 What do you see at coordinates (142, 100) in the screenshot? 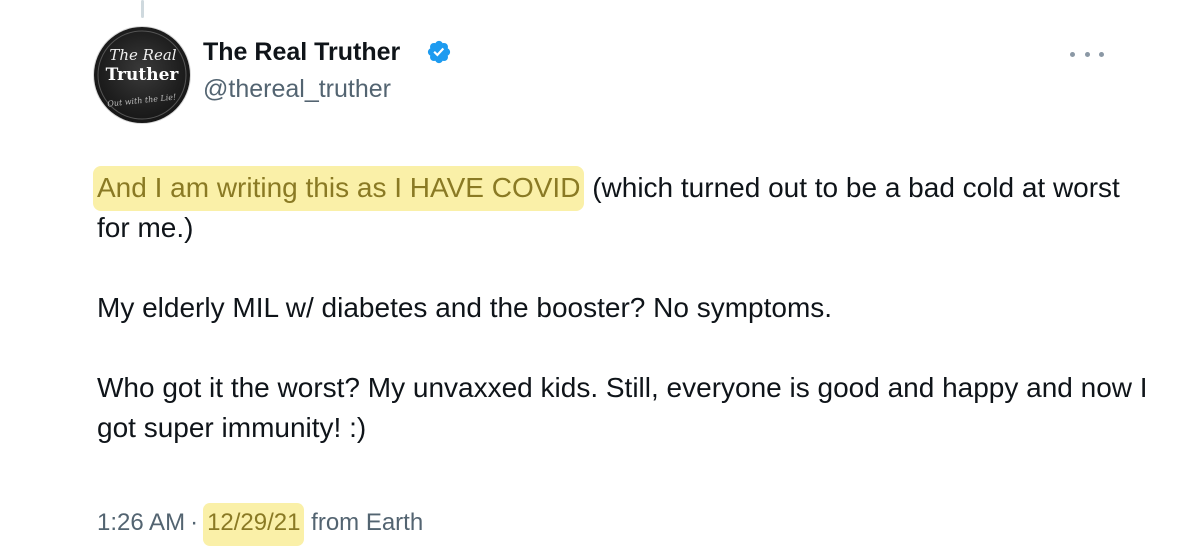
I see `avatar-tagline: Out with the Lie!` at bounding box center [142, 100].